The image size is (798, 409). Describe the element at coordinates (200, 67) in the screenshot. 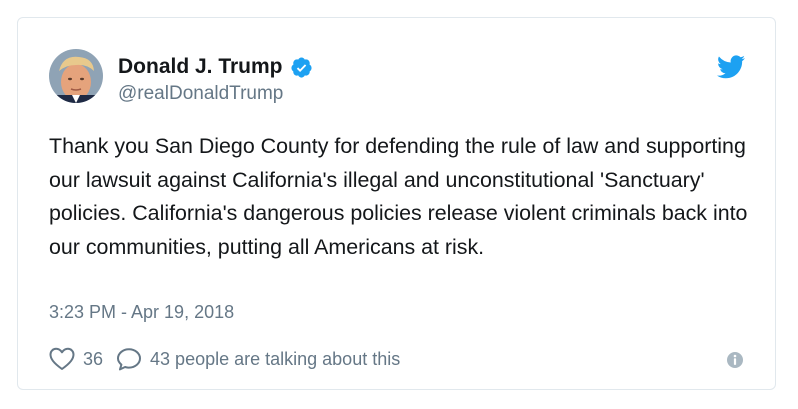

I see `display-name: Donald J. Trump` at that location.